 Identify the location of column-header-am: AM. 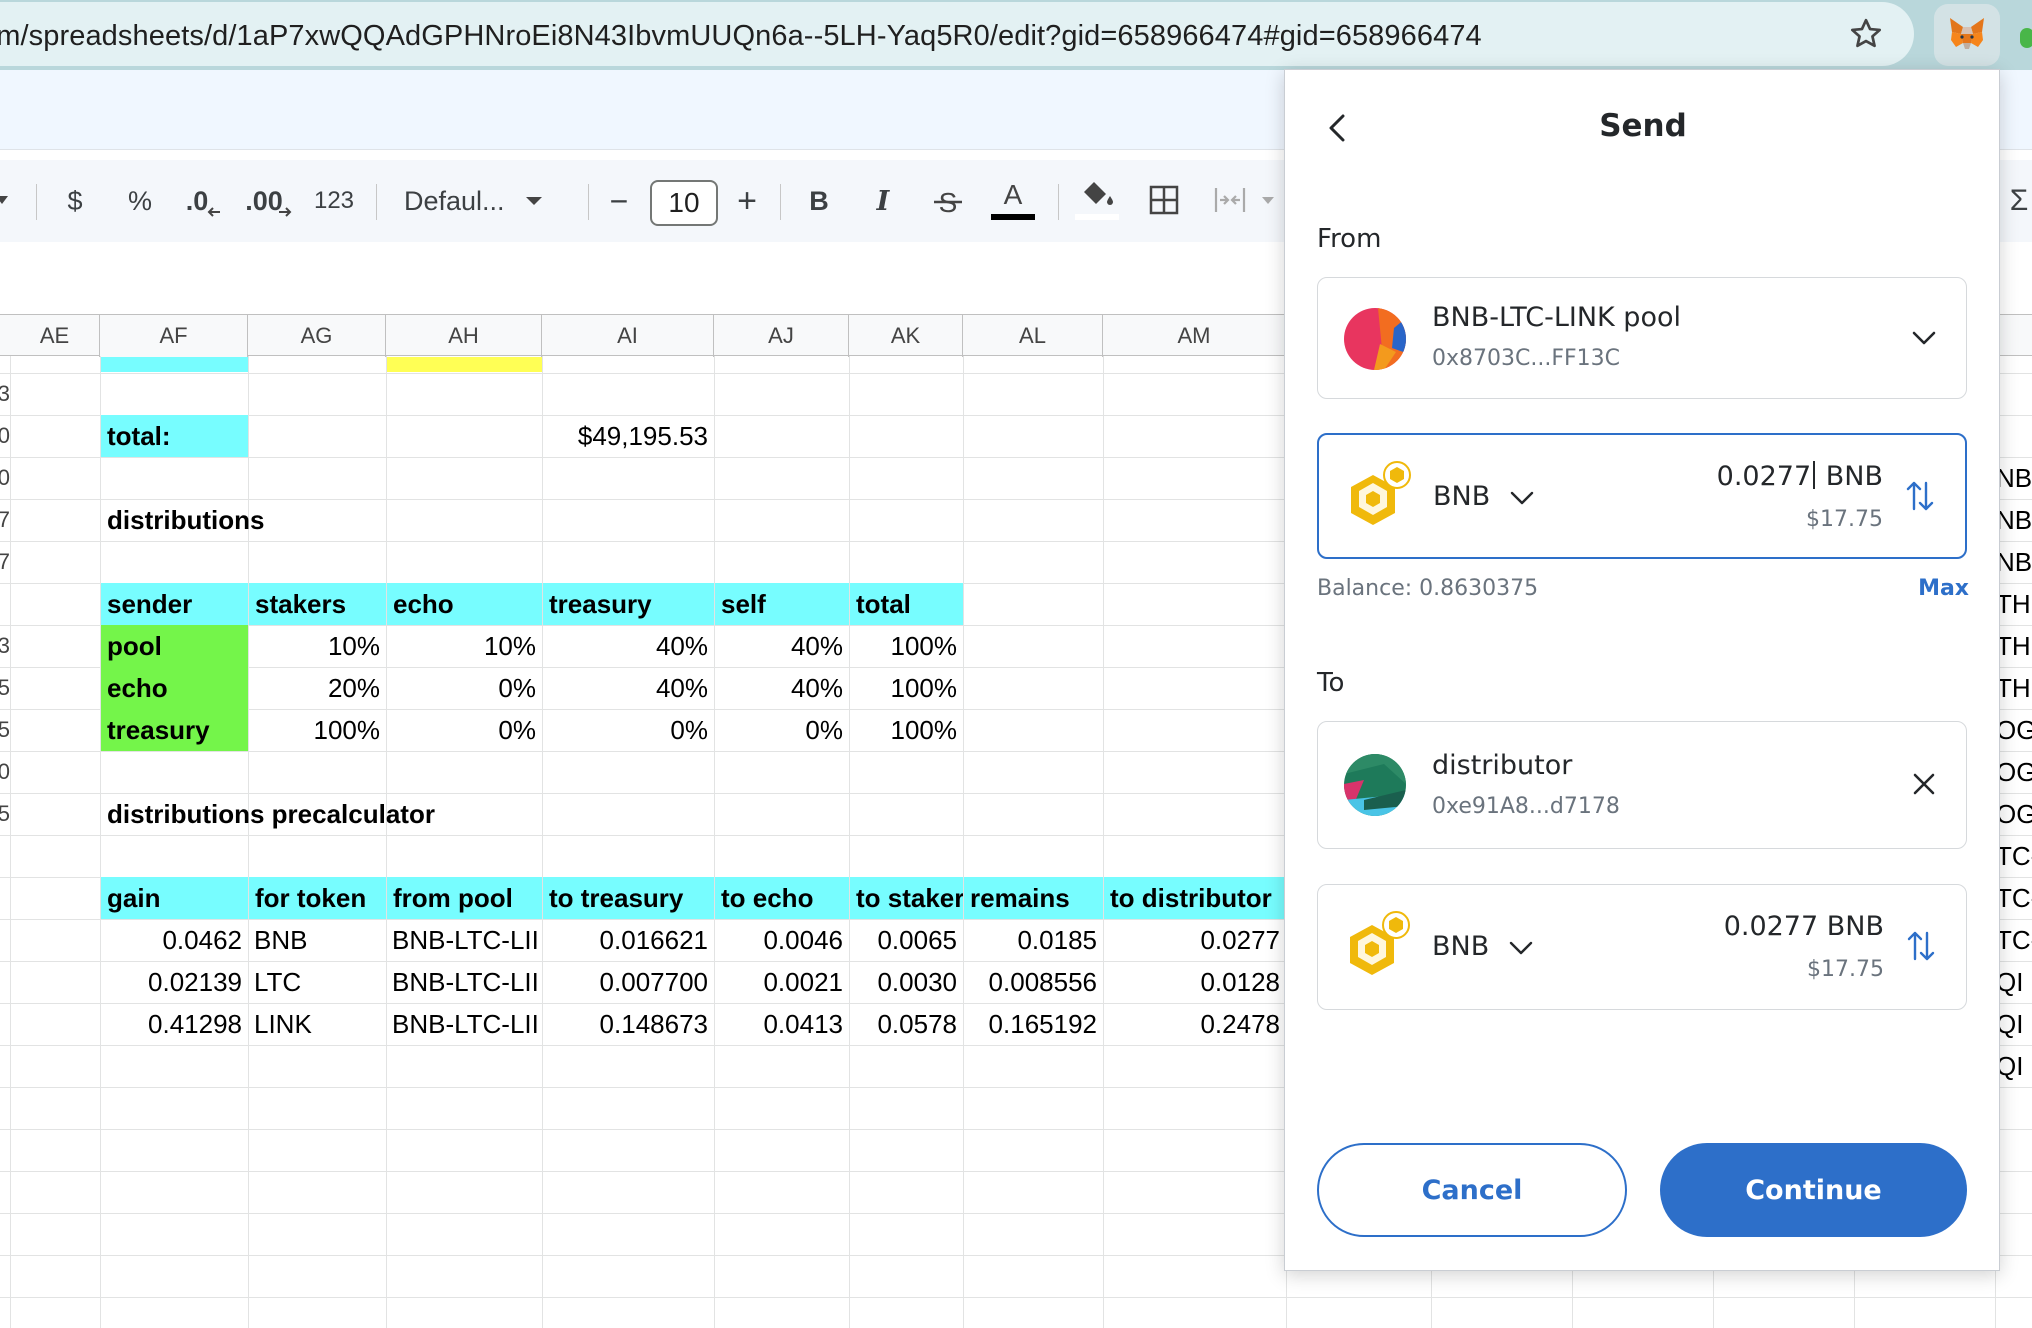
(1194, 336).